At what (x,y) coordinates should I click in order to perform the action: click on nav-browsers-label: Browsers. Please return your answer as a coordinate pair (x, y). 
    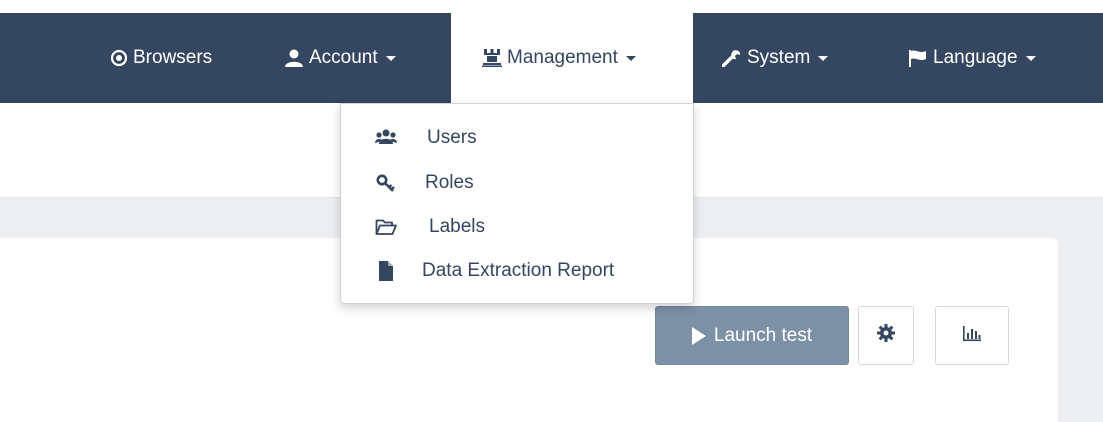
    Looking at the image, I should click on (173, 57).